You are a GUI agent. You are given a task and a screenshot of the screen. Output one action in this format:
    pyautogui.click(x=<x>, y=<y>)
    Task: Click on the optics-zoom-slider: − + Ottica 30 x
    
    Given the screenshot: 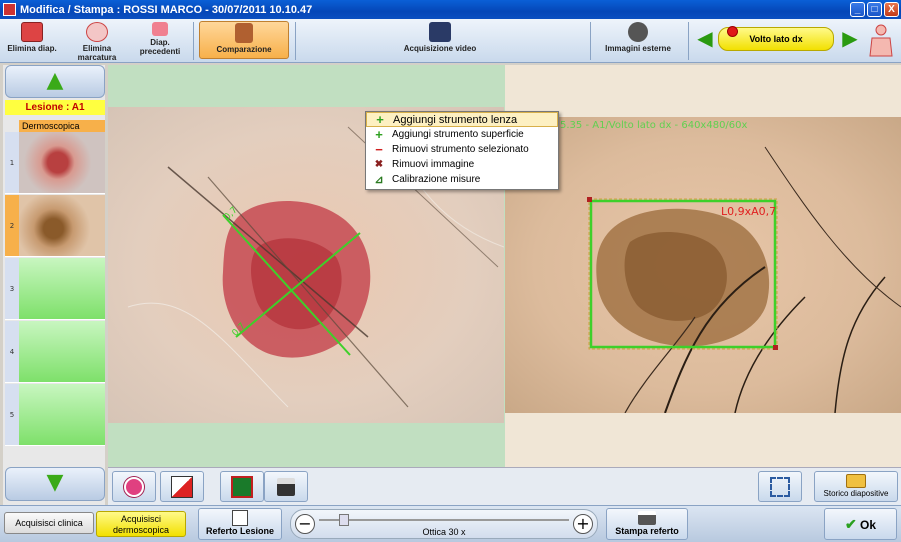 What is the action you would take?
    pyautogui.click(x=444, y=524)
    